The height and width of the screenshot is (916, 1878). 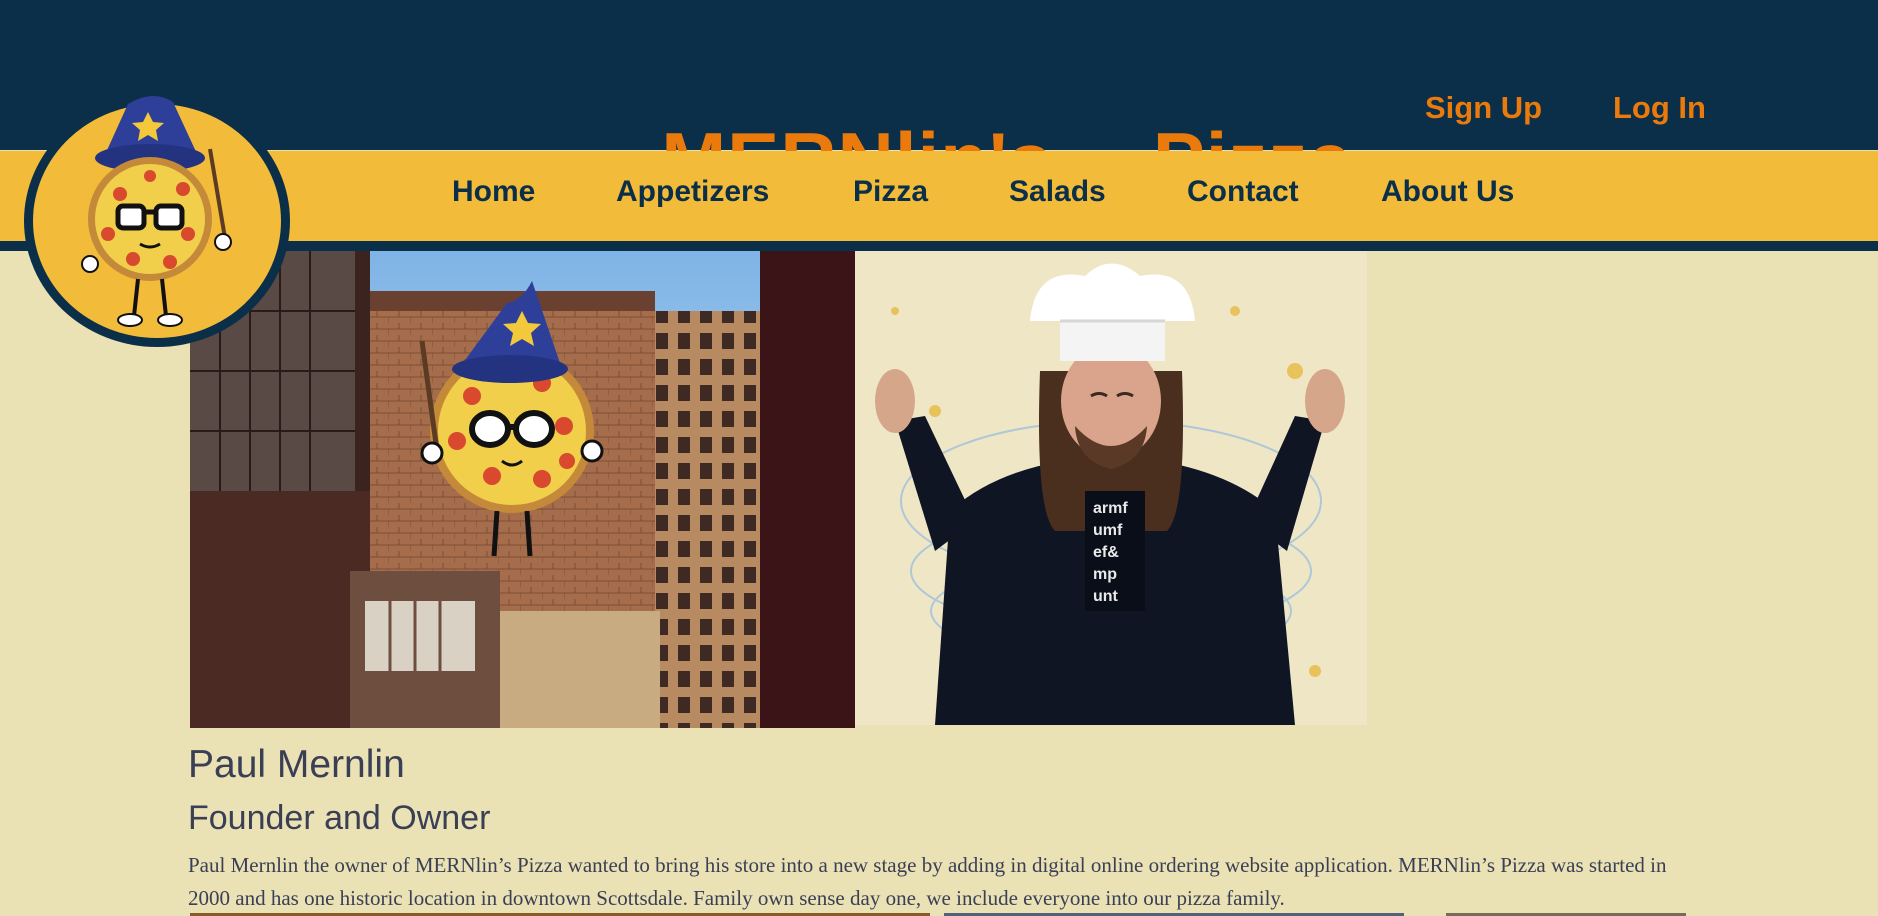 What do you see at coordinates (1447, 192) in the screenshot?
I see `nav-item-about-us: About Us` at bounding box center [1447, 192].